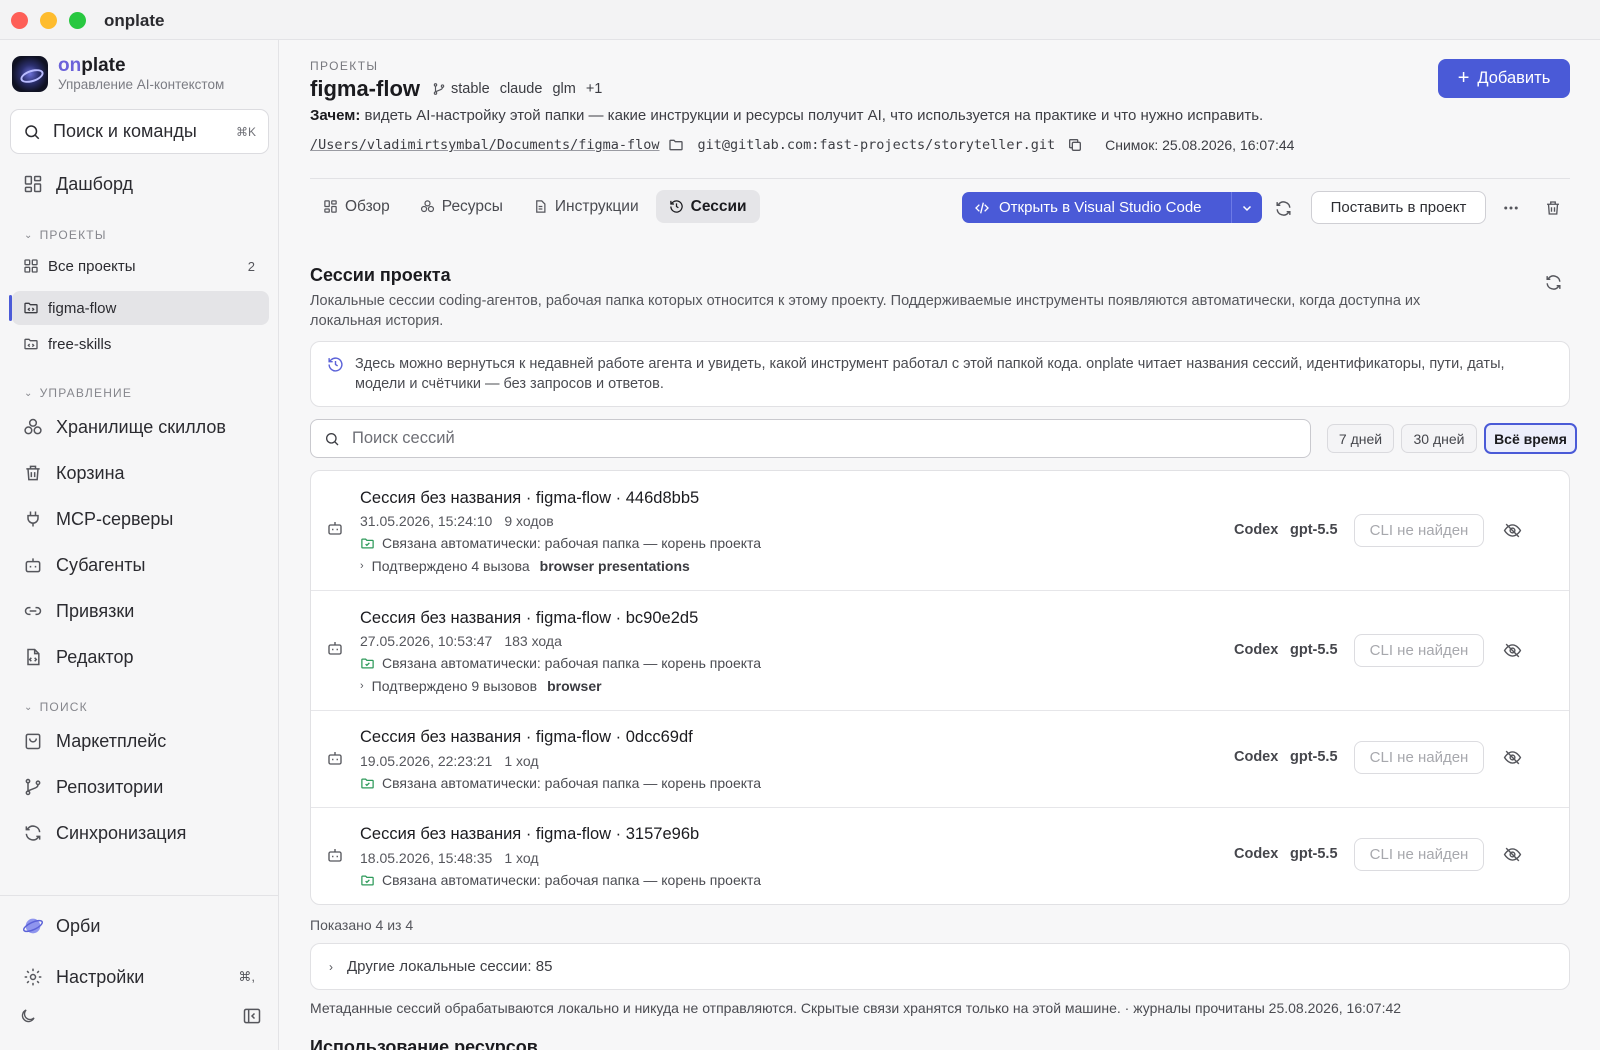 The width and height of the screenshot is (1600, 1050). Describe the element at coordinates (65, 235) in the screenshot. I see `section-header-projects: ⌄ ПРОЕКТЫ` at that location.